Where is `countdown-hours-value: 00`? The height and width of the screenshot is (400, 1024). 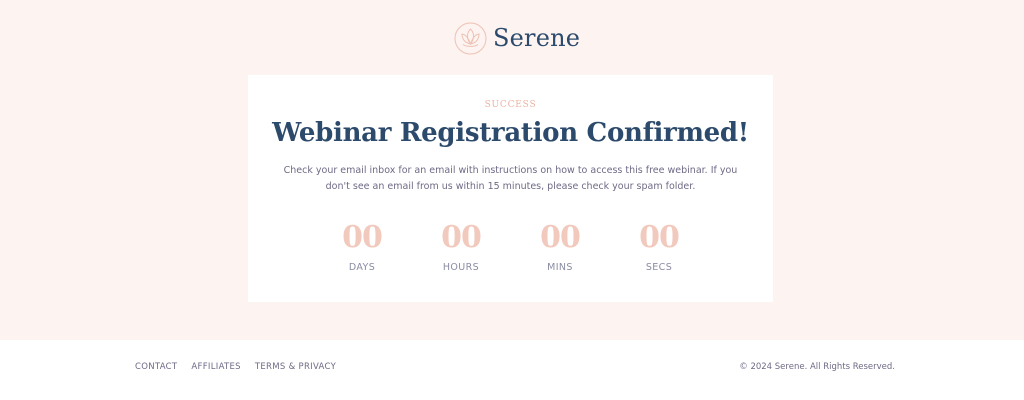 countdown-hours-value: 00 is located at coordinates (461, 237).